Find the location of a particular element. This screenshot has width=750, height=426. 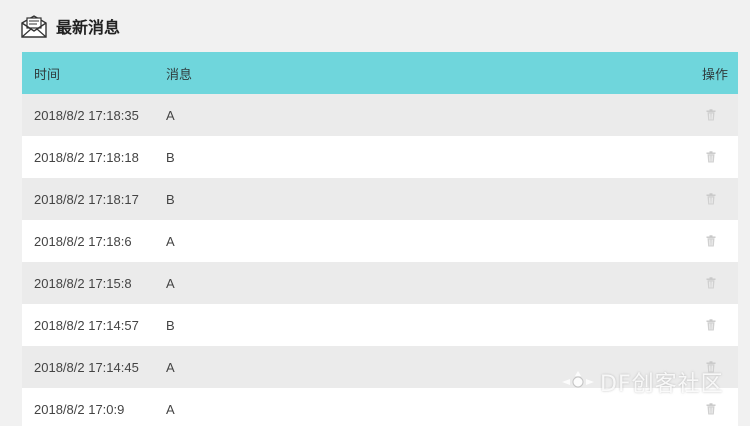

table-row: 2018/8/2 17:14:57 B is located at coordinates (380, 325).